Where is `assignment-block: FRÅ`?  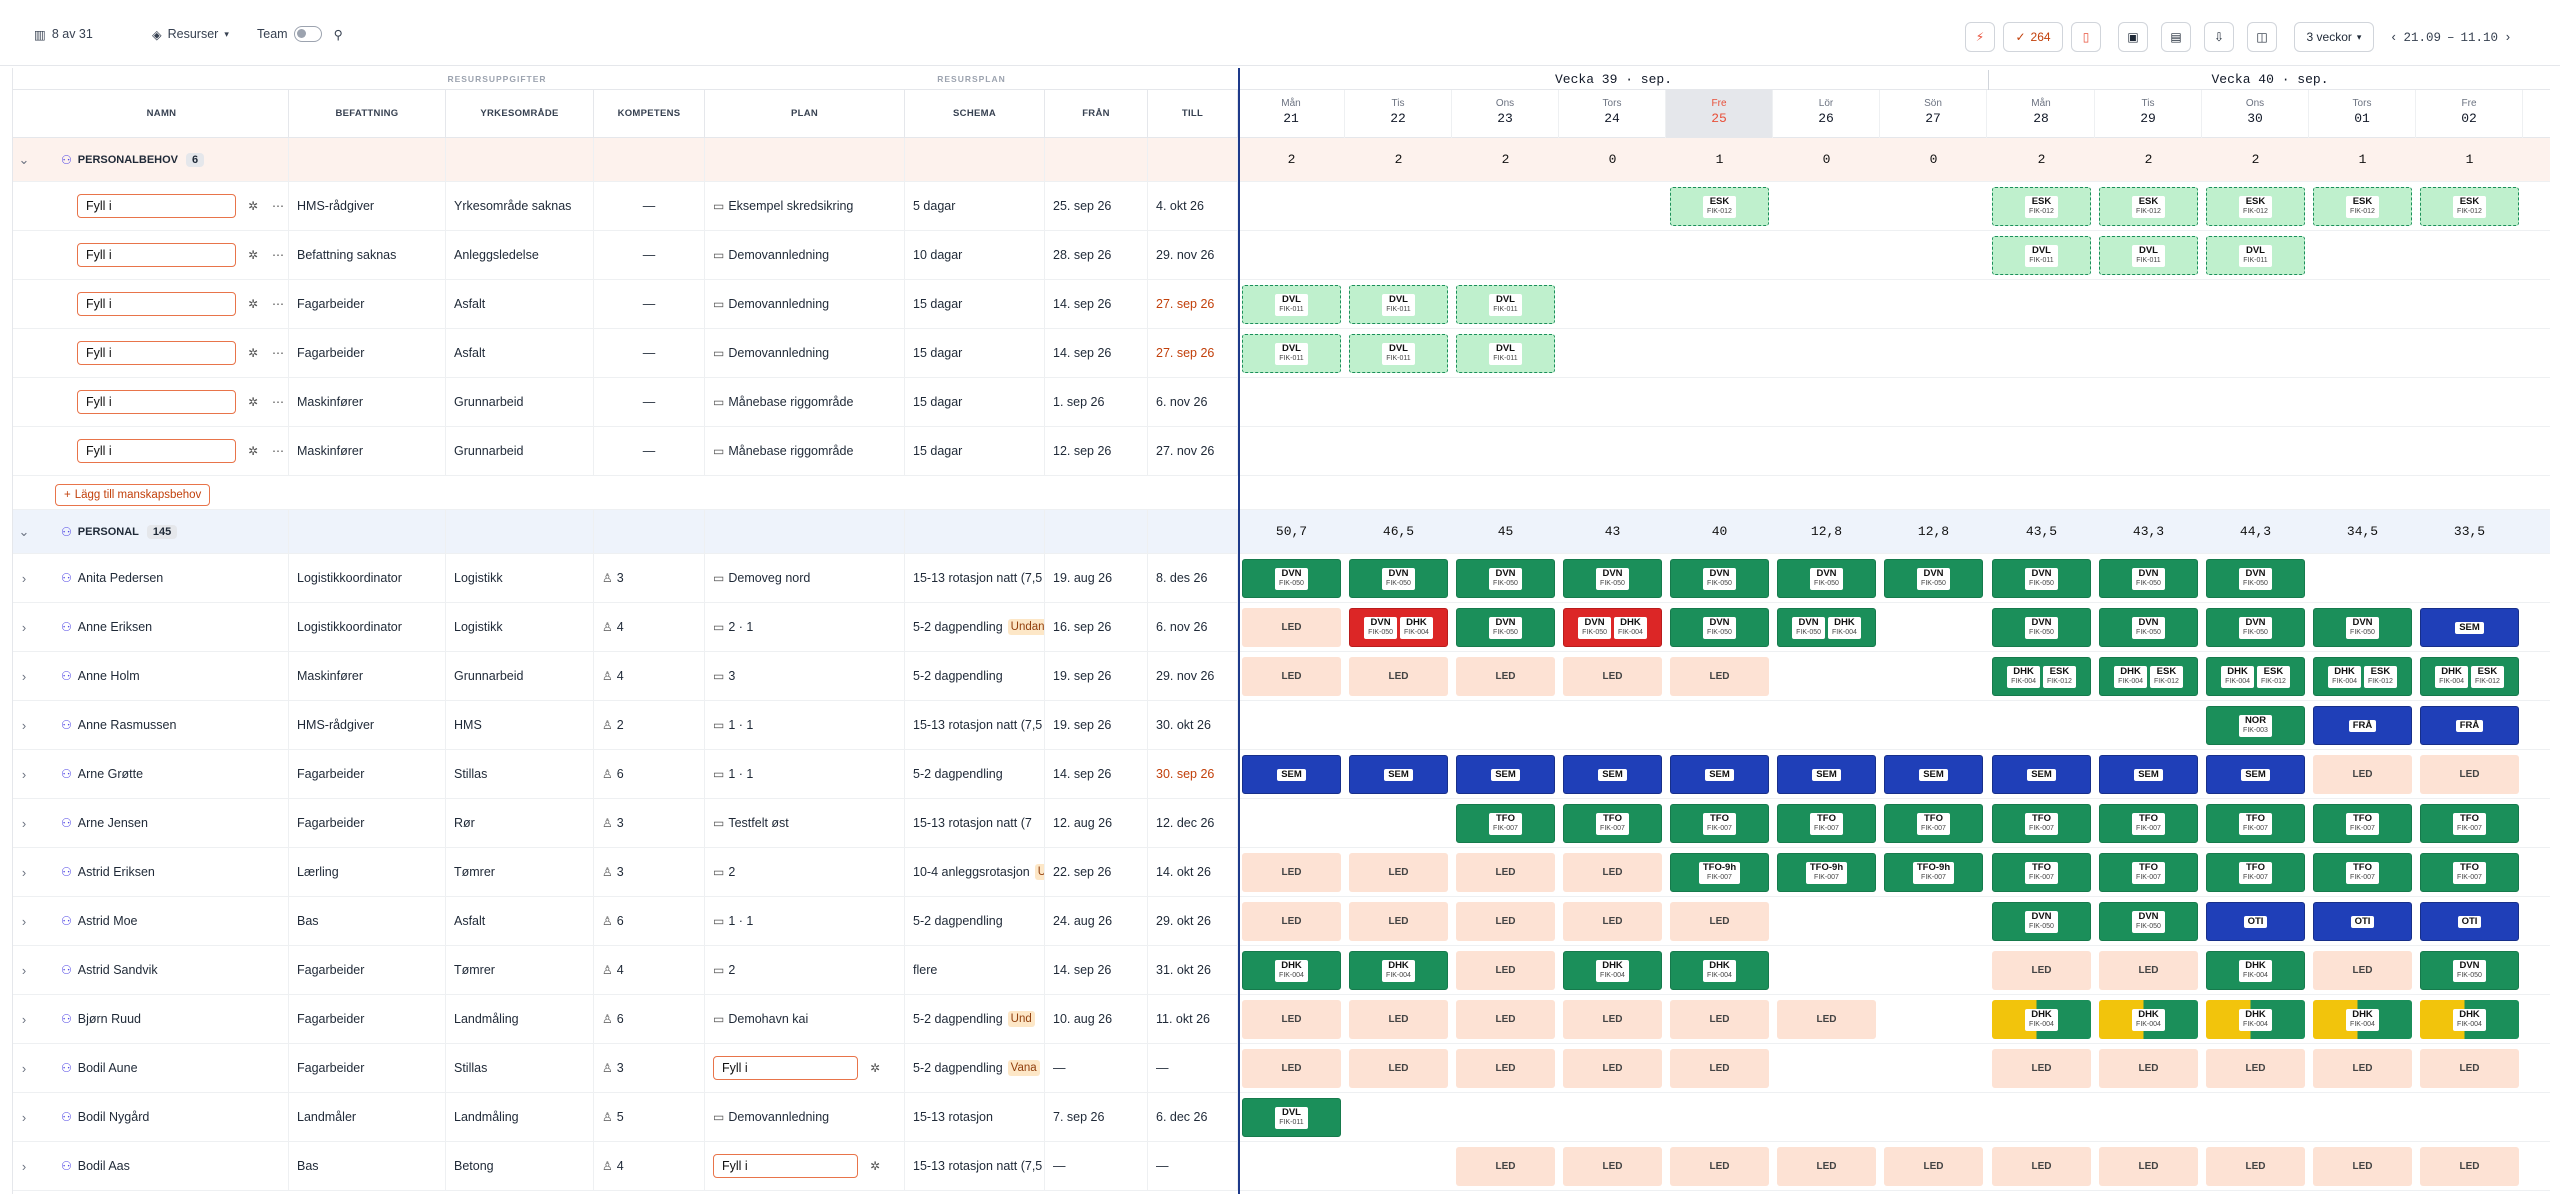
assignment-block: FRÅ is located at coordinates (2362, 725).